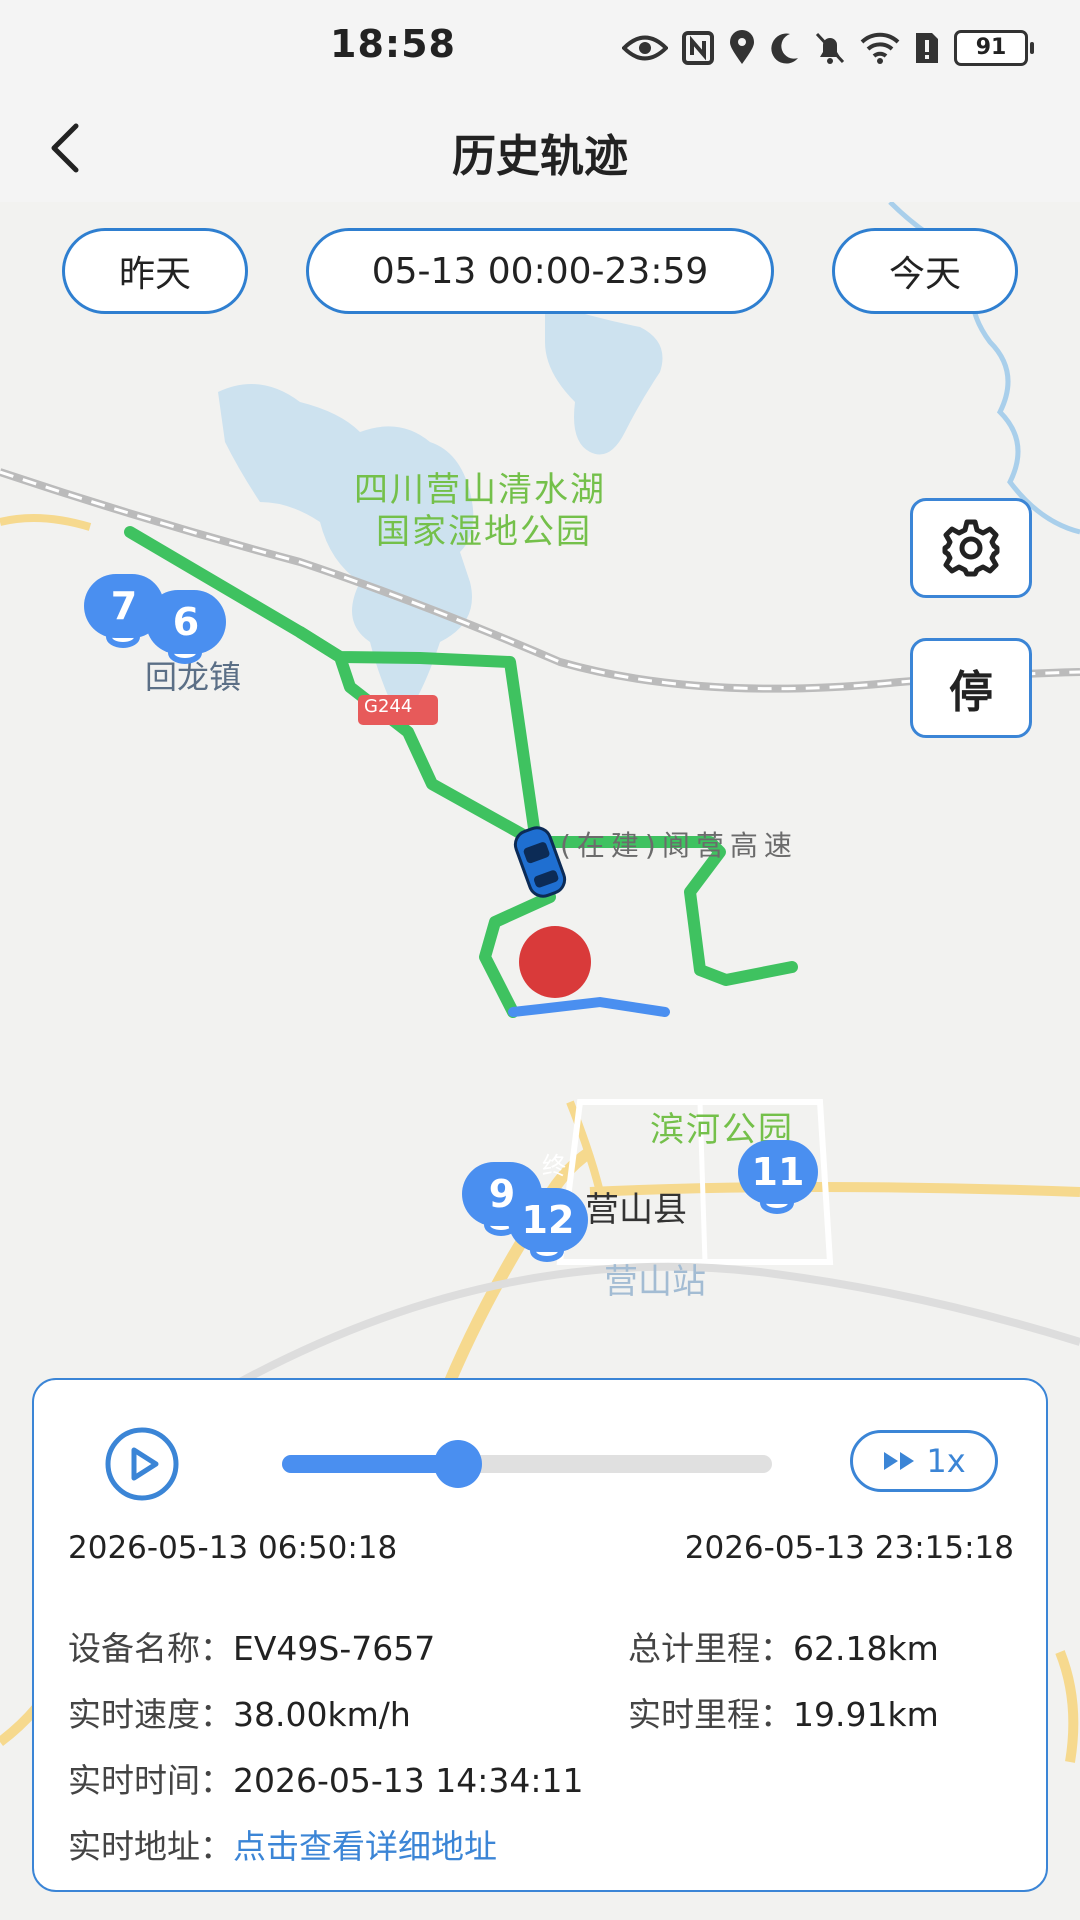 The width and height of the screenshot is (1080, 1920). I want to click on wifi-icon, so click(880, 48).